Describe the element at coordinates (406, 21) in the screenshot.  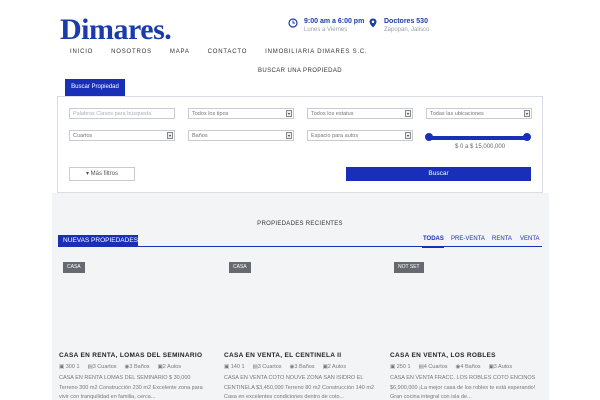
I see `address-line1: Doctores 530` at that location.